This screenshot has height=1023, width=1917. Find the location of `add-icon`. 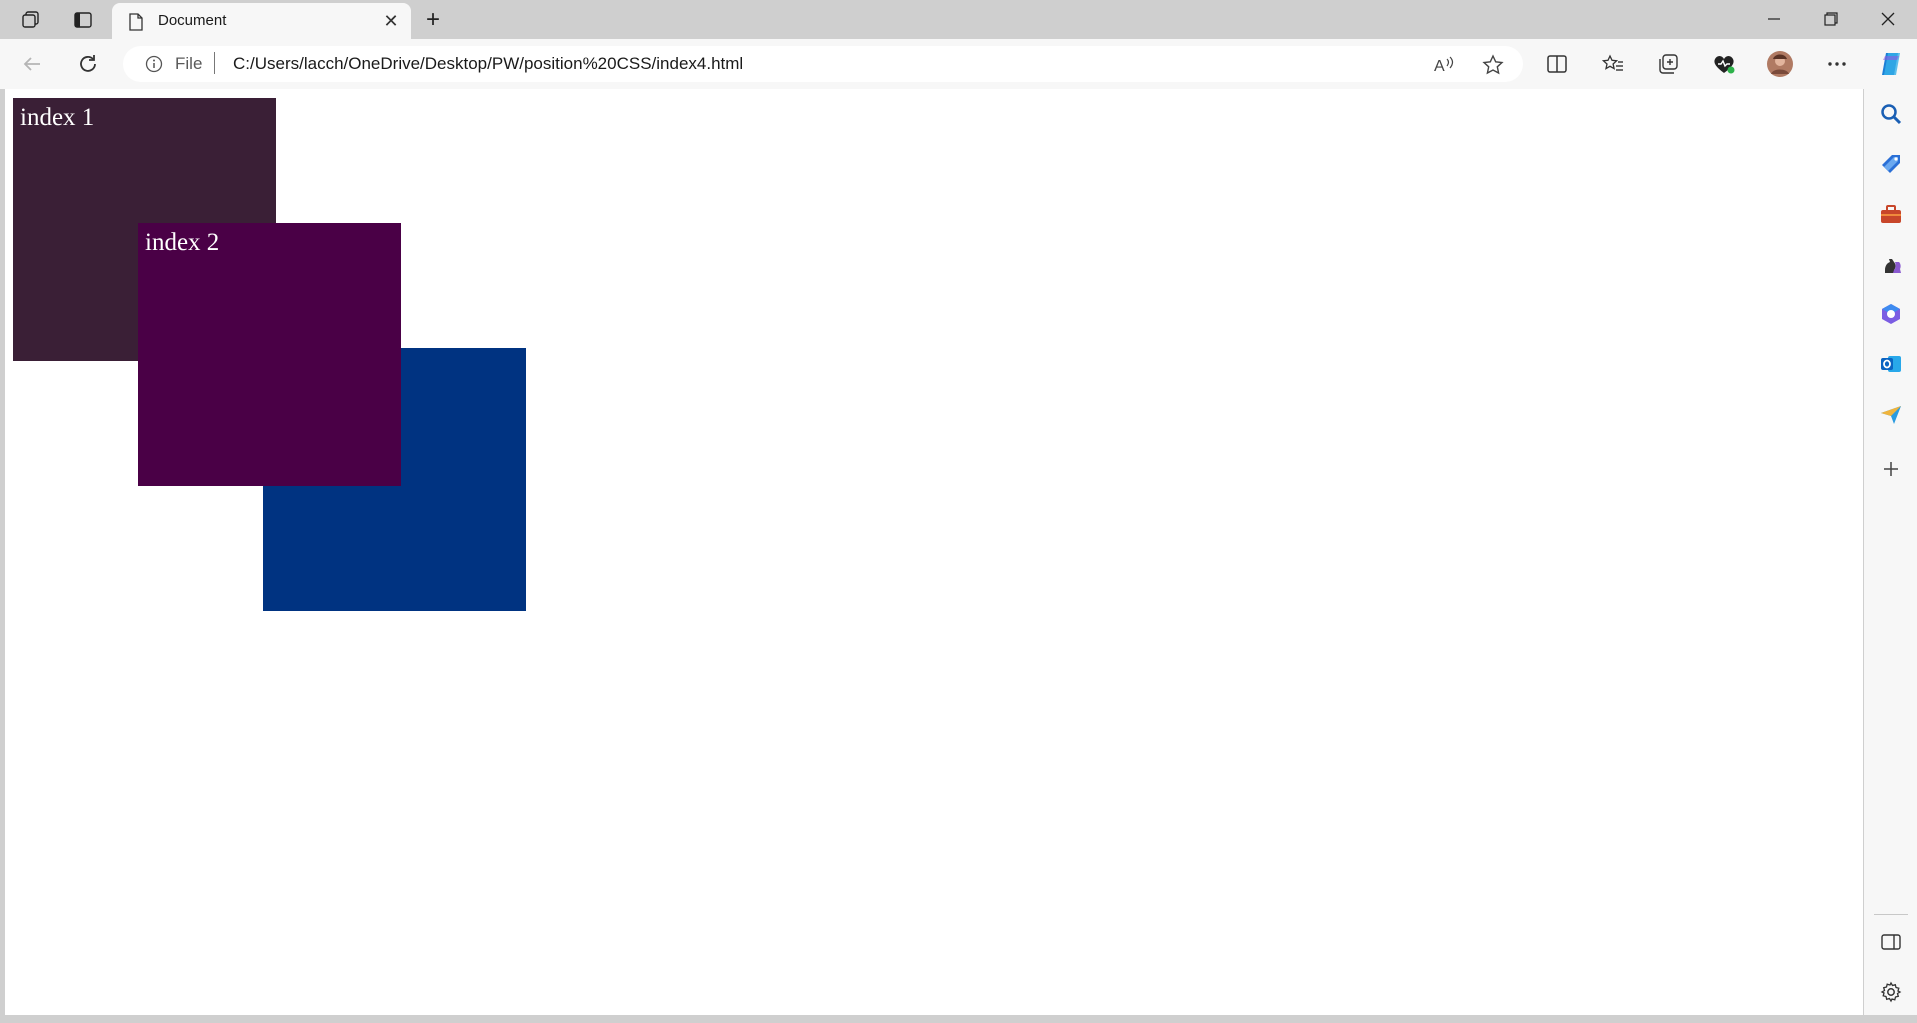

add-icon is located at coordinates (1891, 469).